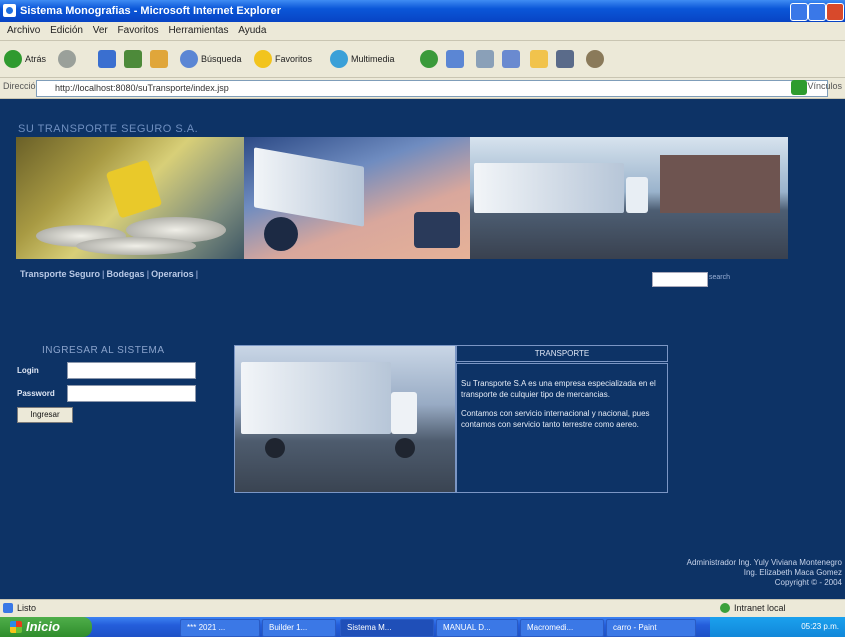  What do you see at coordinates (777, 627) in the screenshot?
I see `system-tray: 05:23 p.m.` at bounding box center [777, 627].